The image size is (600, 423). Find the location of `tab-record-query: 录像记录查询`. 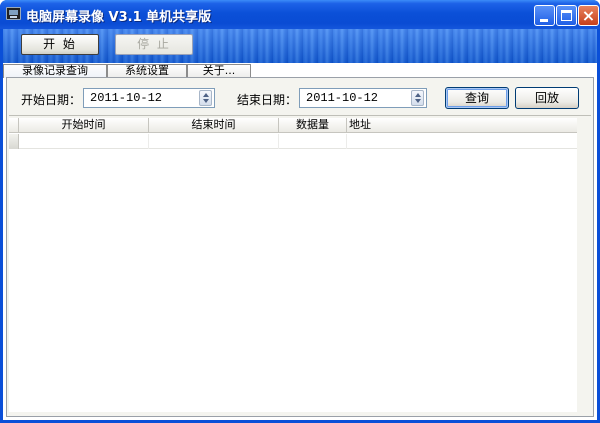

tab-record-query: 录像记录查询 is located at coordinates (55, 71).